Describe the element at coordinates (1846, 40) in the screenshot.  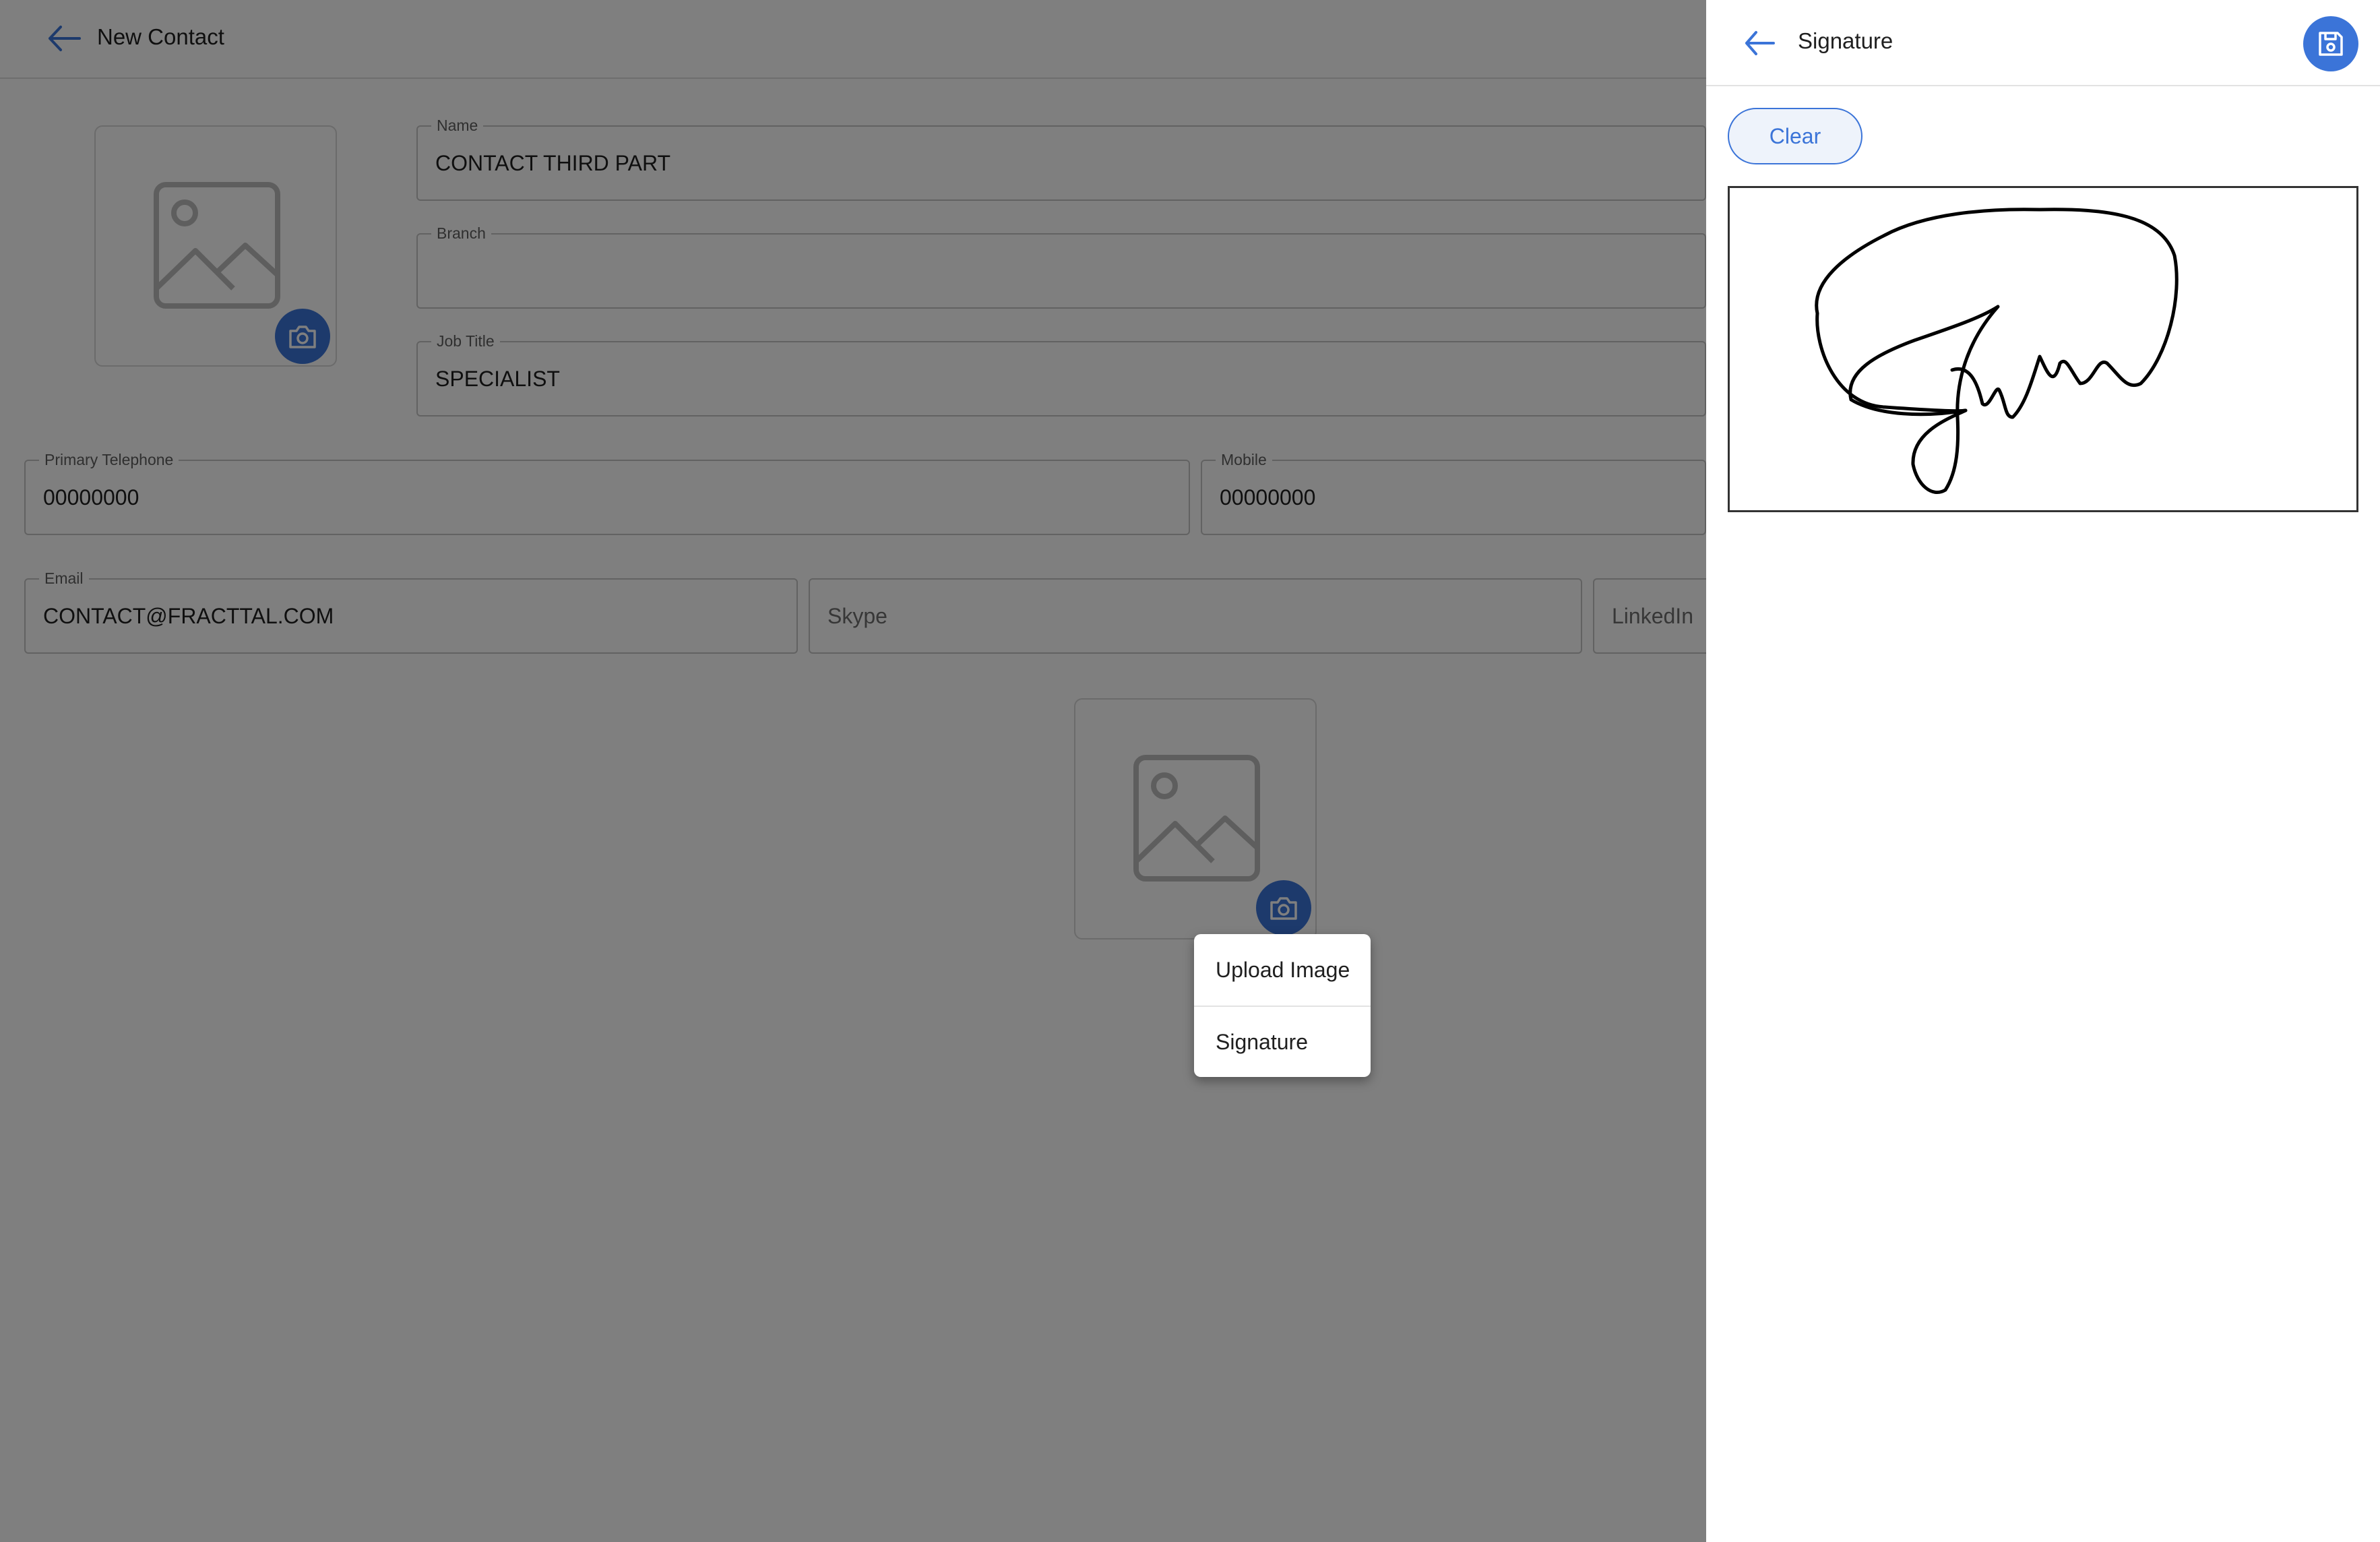
I see `signature-title: Signature` at that location.